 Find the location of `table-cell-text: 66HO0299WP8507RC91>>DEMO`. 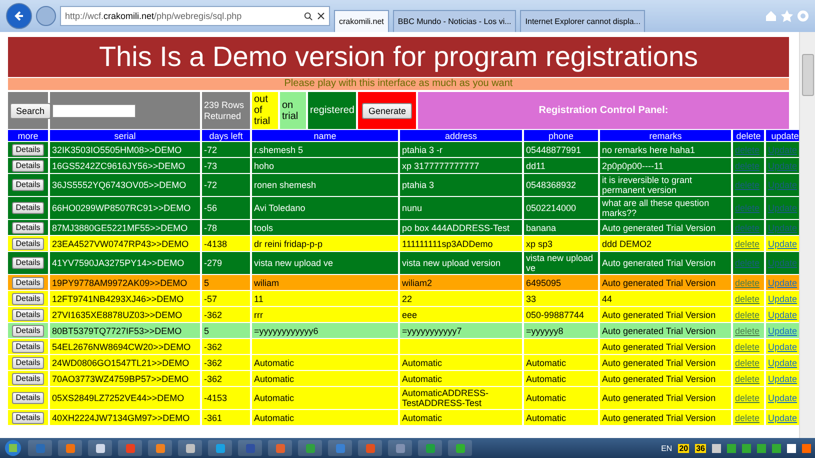

table-cell-text: 66HO0299WP8507RC91>>DEMO is located at coordinates (122, 208).